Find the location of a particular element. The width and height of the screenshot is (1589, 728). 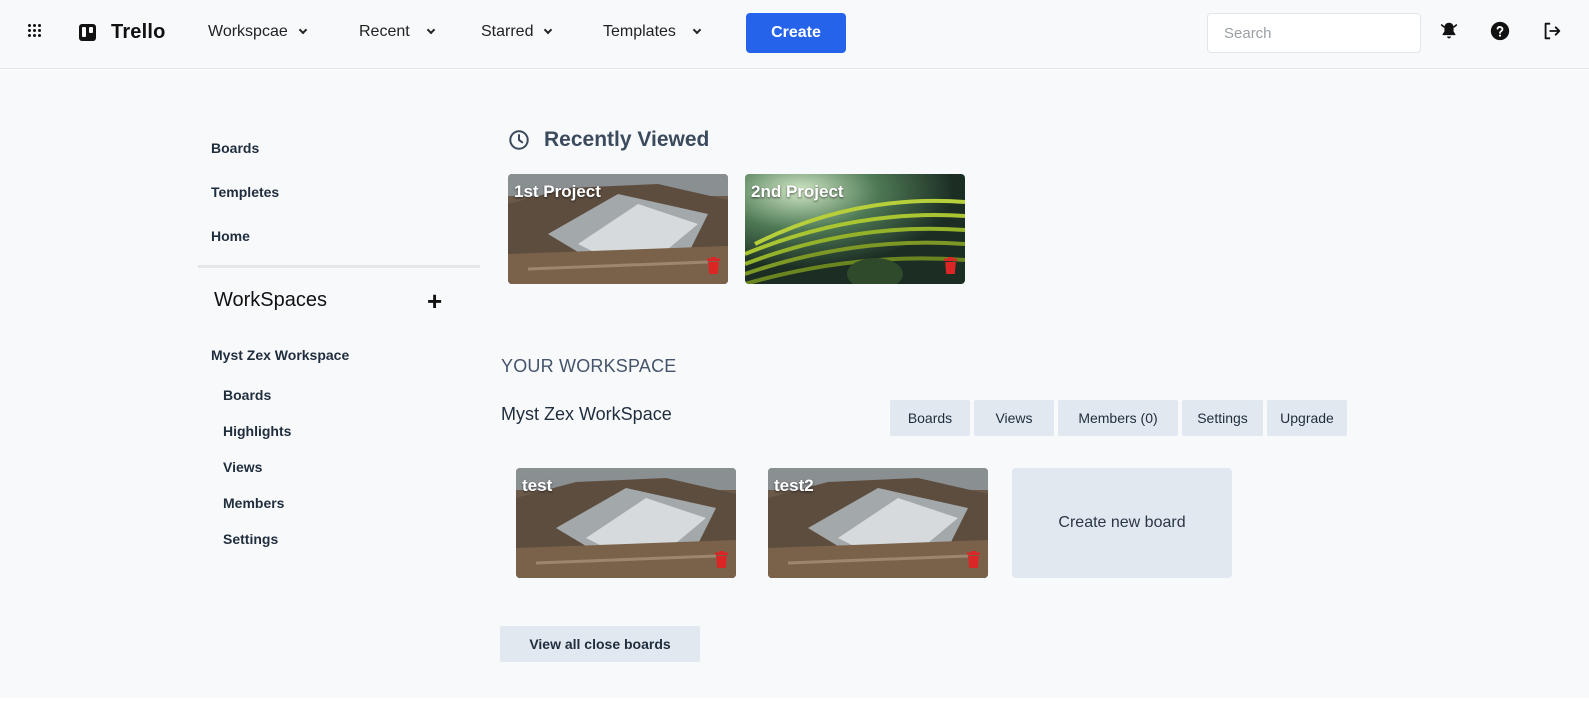

sidebar-ws-item-views: Views is located at coordinates (242, 467).